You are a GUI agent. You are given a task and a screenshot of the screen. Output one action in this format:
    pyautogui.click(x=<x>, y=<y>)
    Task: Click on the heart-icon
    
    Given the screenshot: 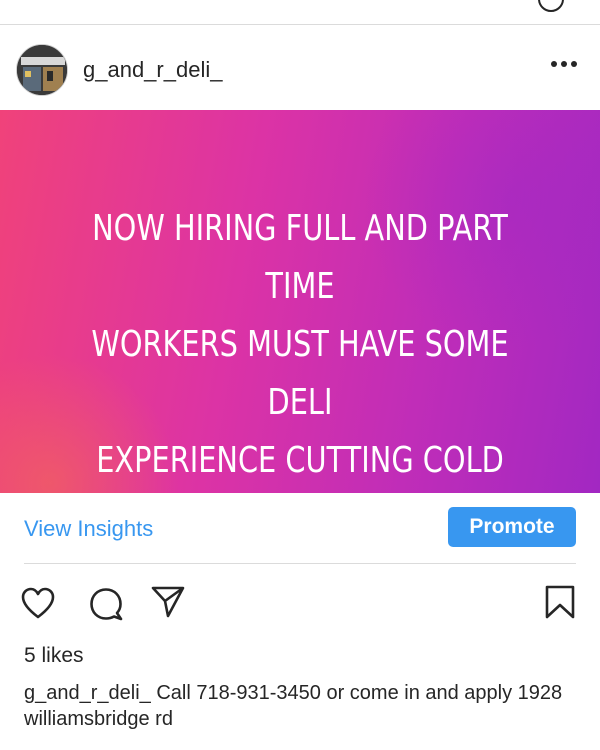 What is the action you would take?
    pyautogui.click(x=38, y=604)
    